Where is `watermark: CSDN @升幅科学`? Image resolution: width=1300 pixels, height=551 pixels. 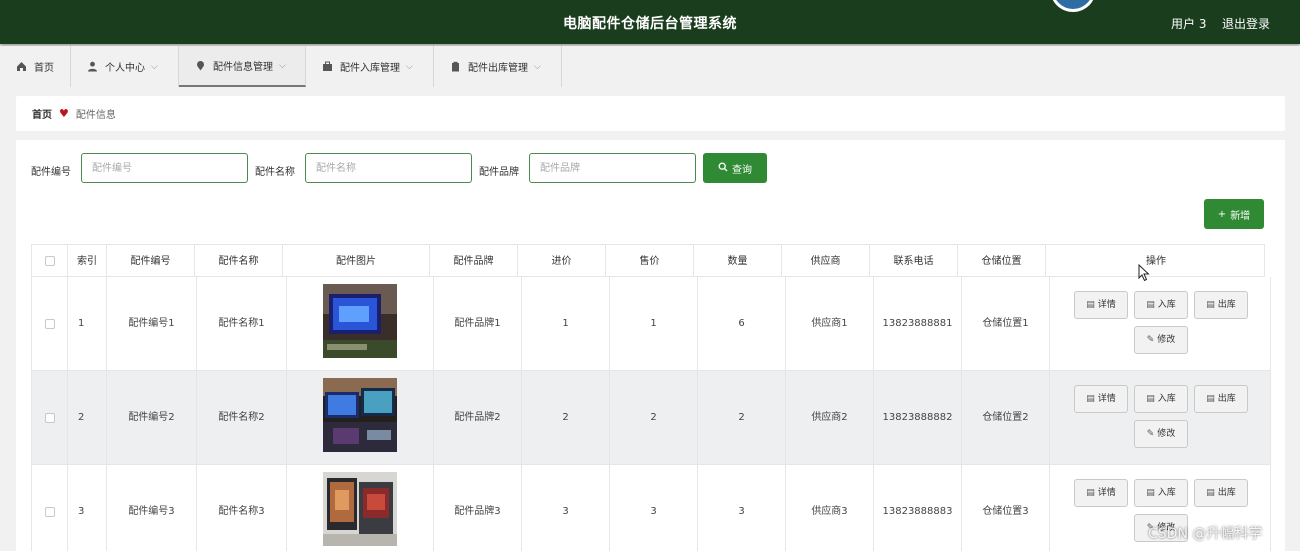 watermark: CSDN @升幅科学 is located at coordinates (1205, 534).